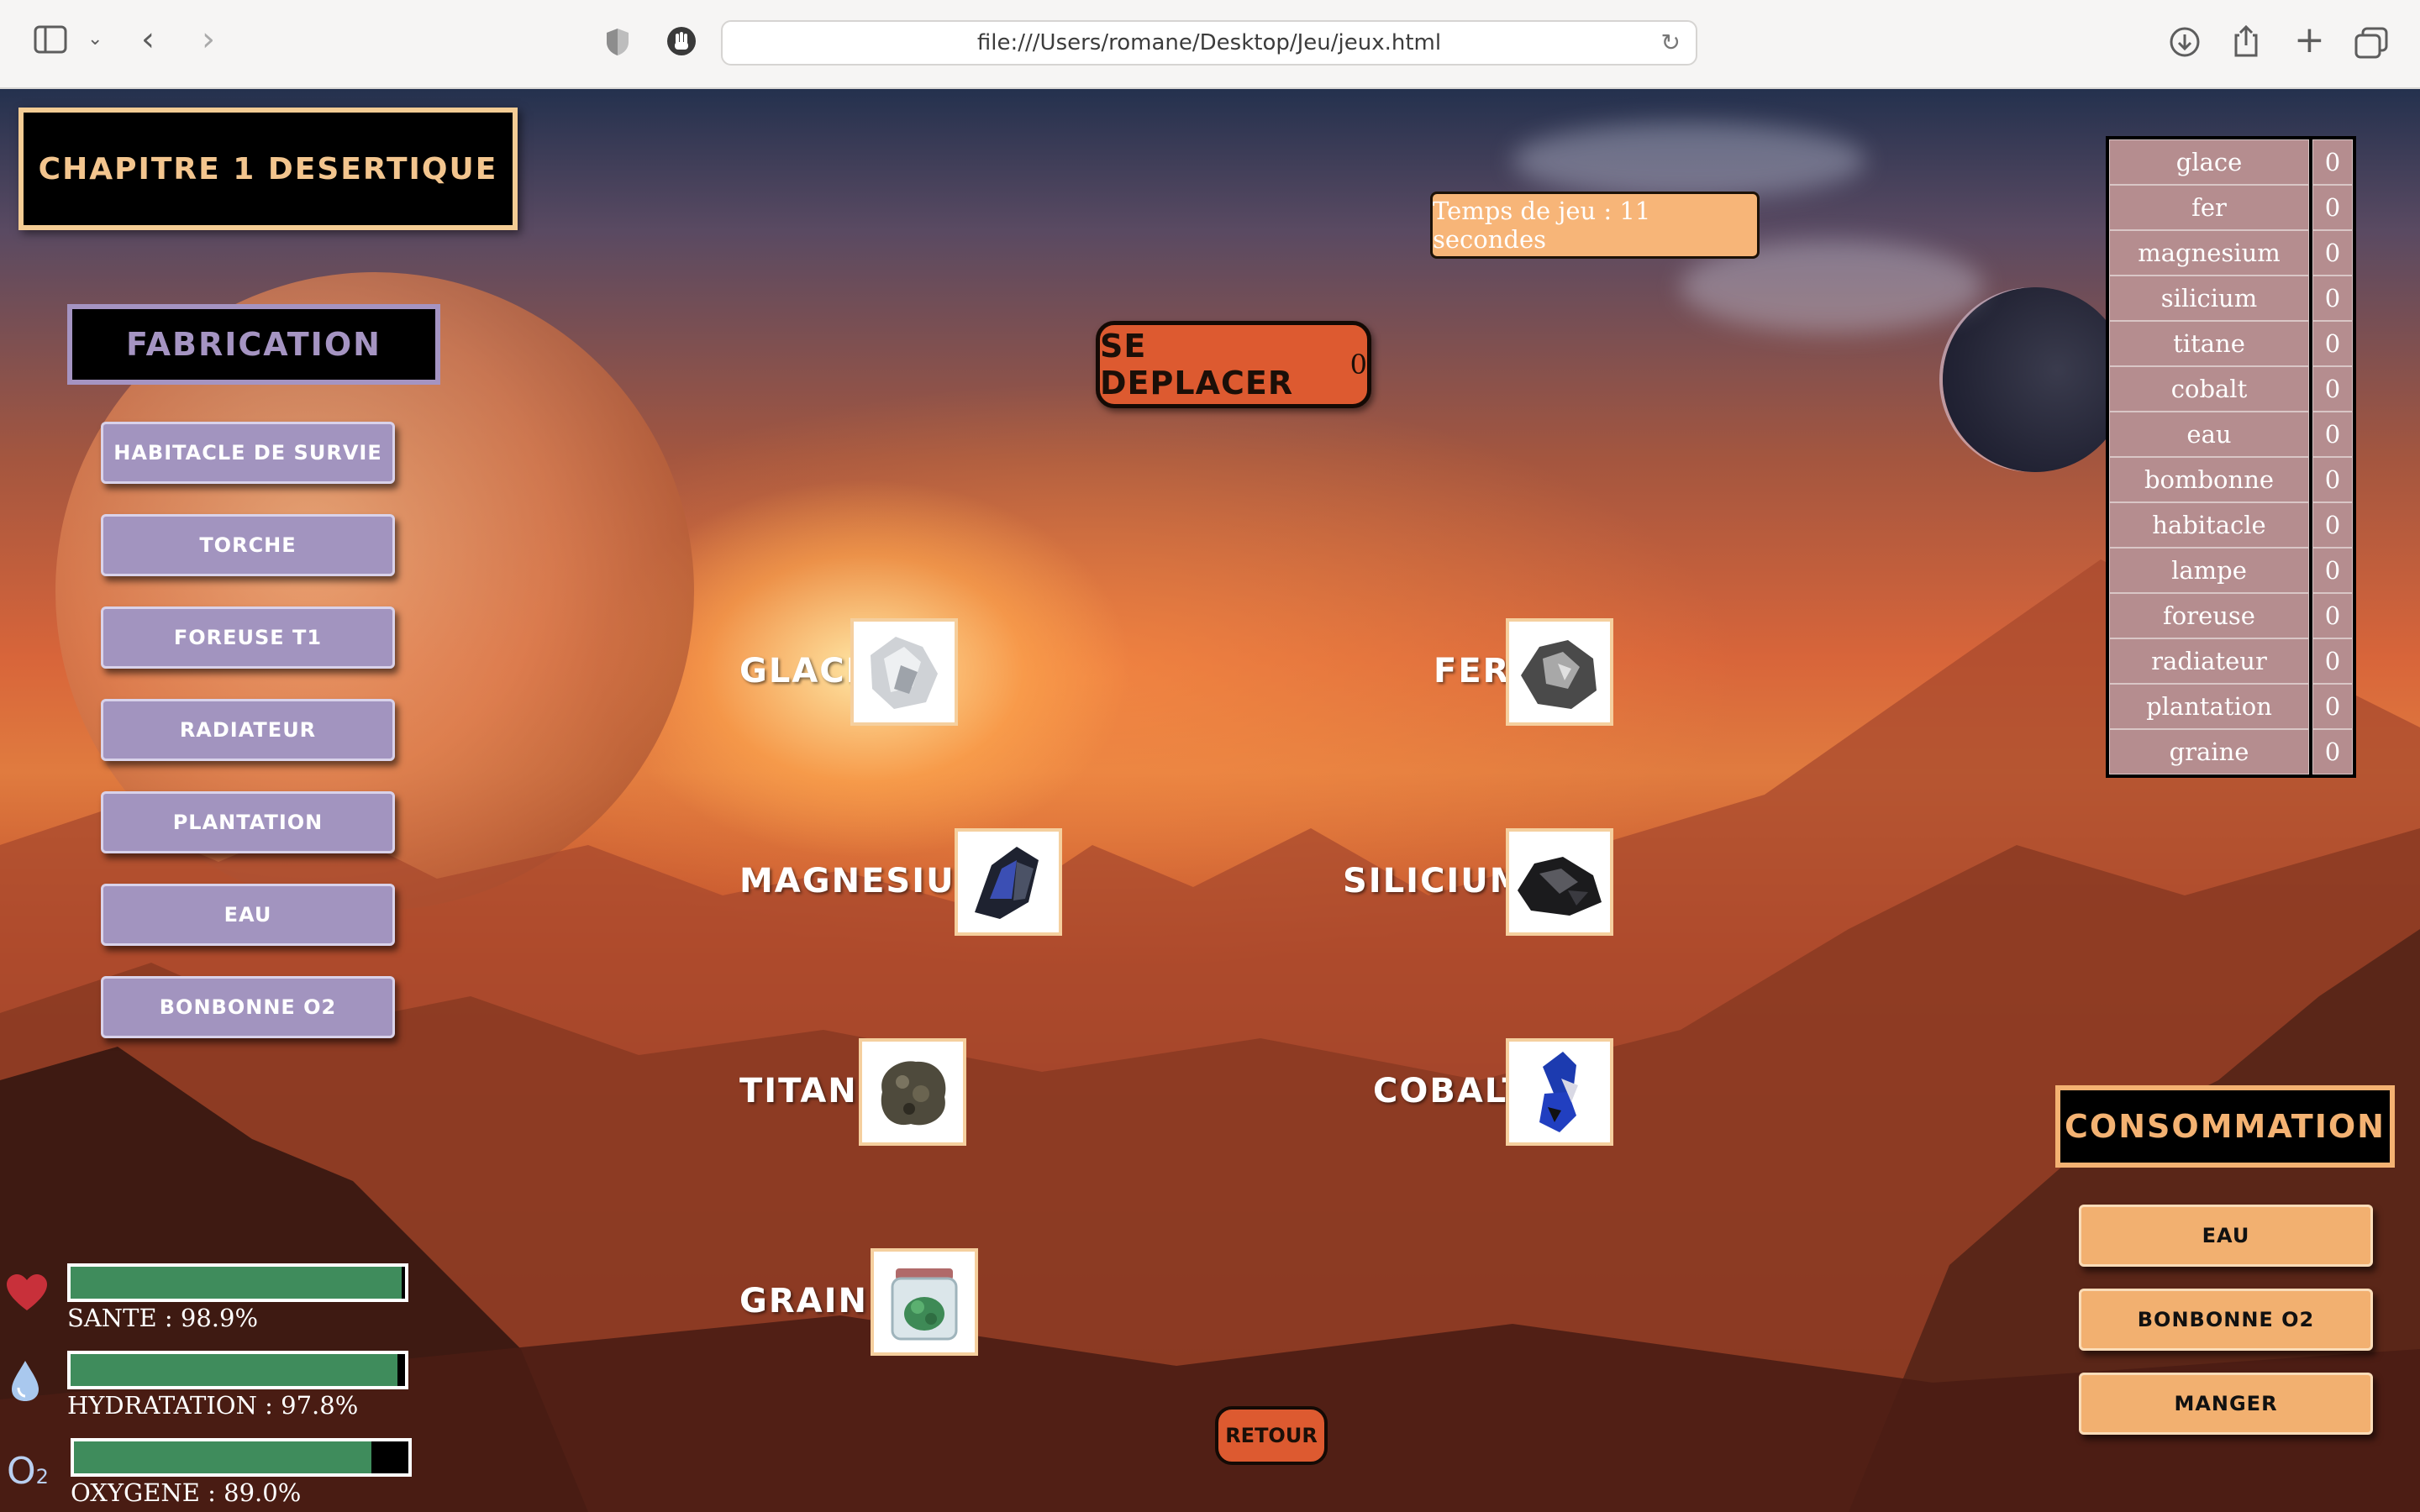 Image resolution: width=2420 pixels, height=1512 pixels. I want to click on inventory-item-name: habitacle, so click(2209, 525).